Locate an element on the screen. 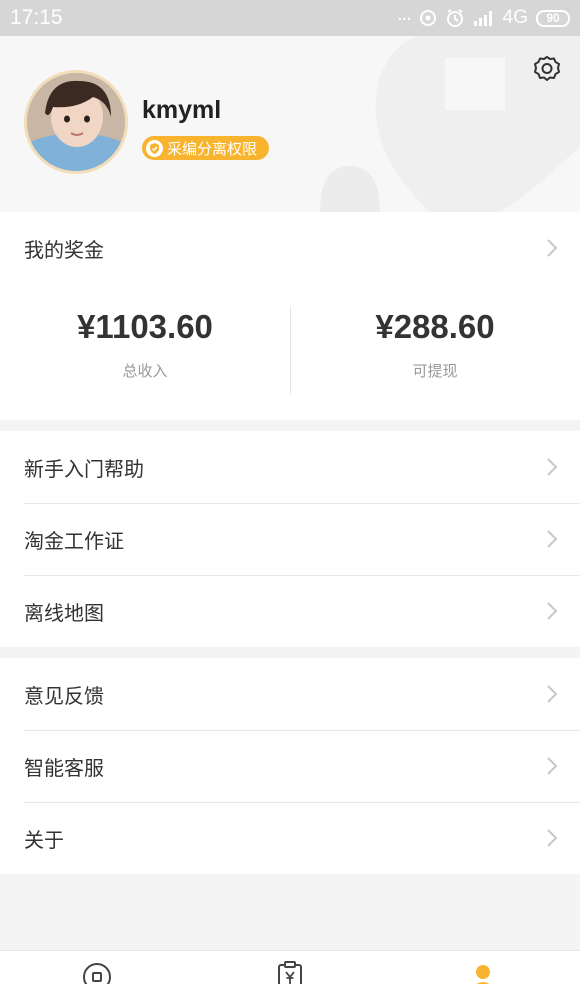 The height and width of the screenshot is (984, 580). alarm-icon is located at coordinates (455, 18).